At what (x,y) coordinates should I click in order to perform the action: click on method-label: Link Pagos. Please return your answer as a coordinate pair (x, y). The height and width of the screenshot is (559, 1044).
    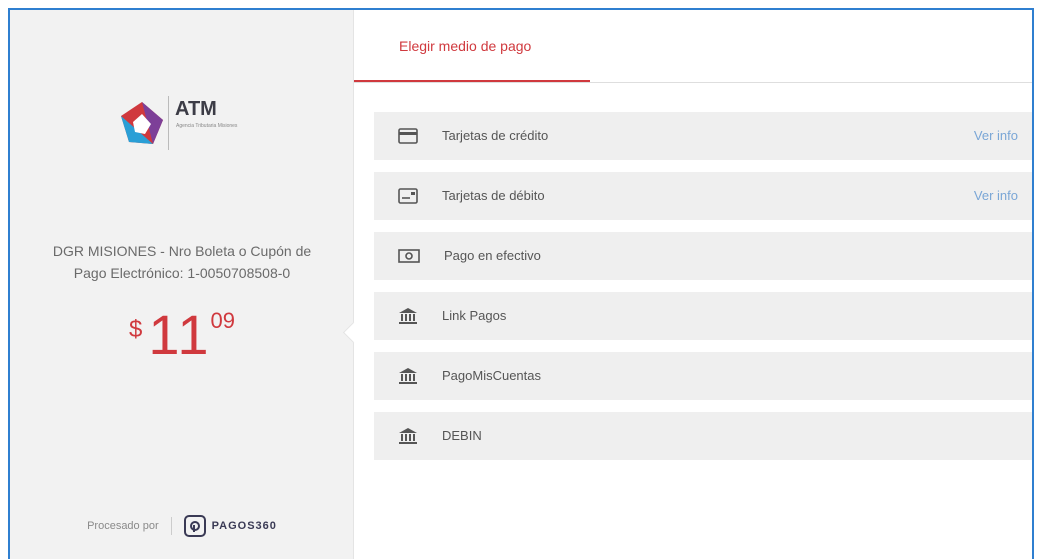
    Looking at the image, I should click on (474, 315).